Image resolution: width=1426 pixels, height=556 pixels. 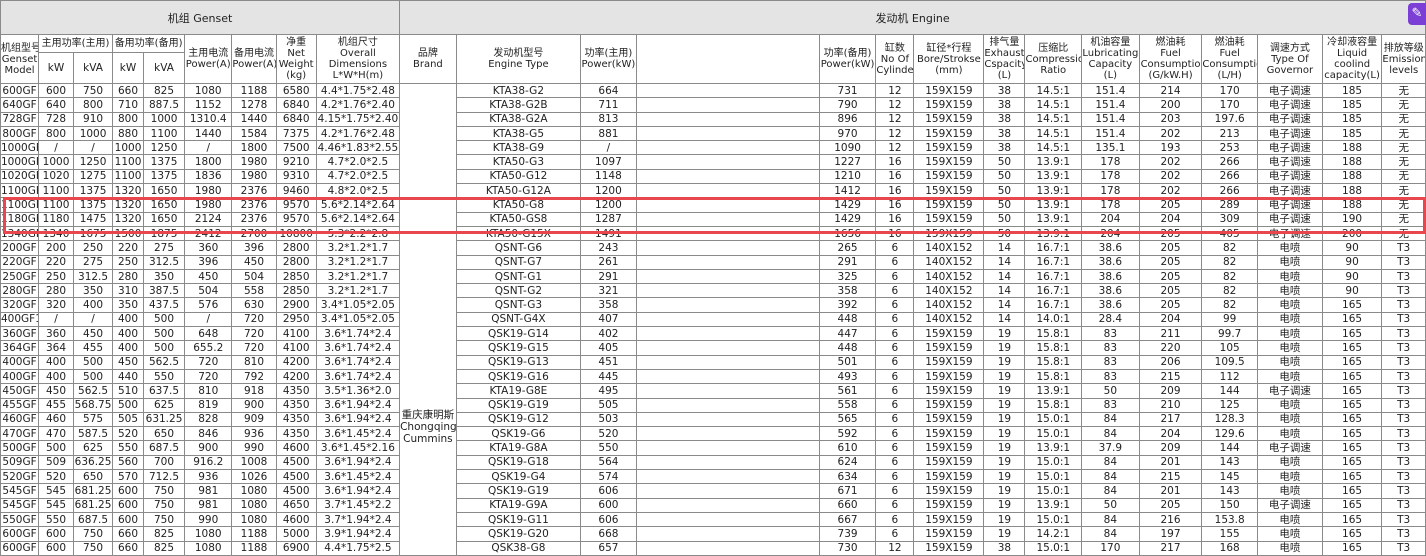 I want to click on group-header-row: 机组 Genset 发动机 Engine, so click(x=713, y=17).